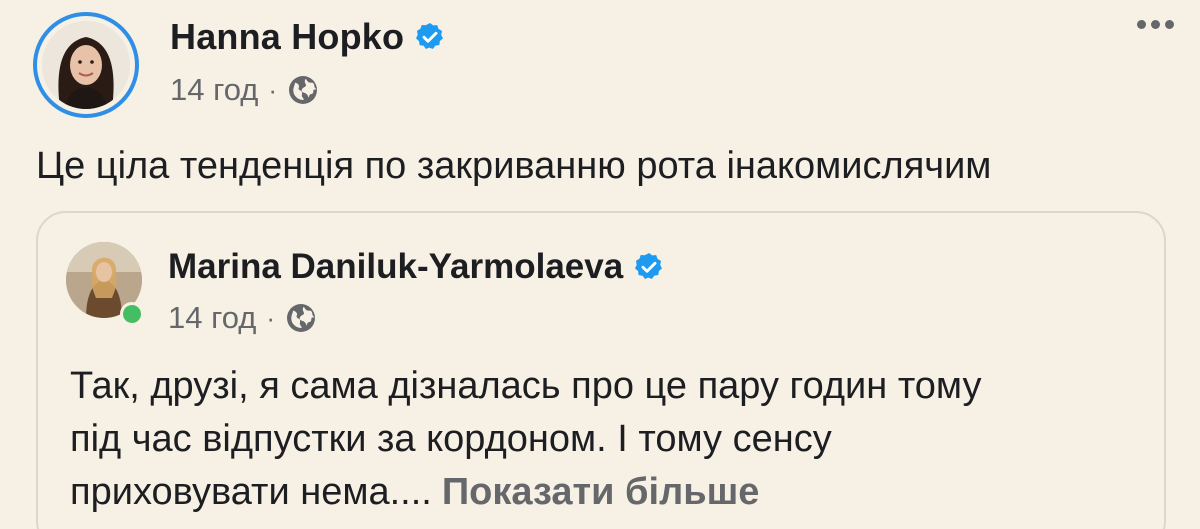 The width and height of the screenshot is (1200, 529). What do you see at coordinates (212, 318) in the screenshot?
I see `shared-post-time: 14 год` at bounding box center [212, 318].